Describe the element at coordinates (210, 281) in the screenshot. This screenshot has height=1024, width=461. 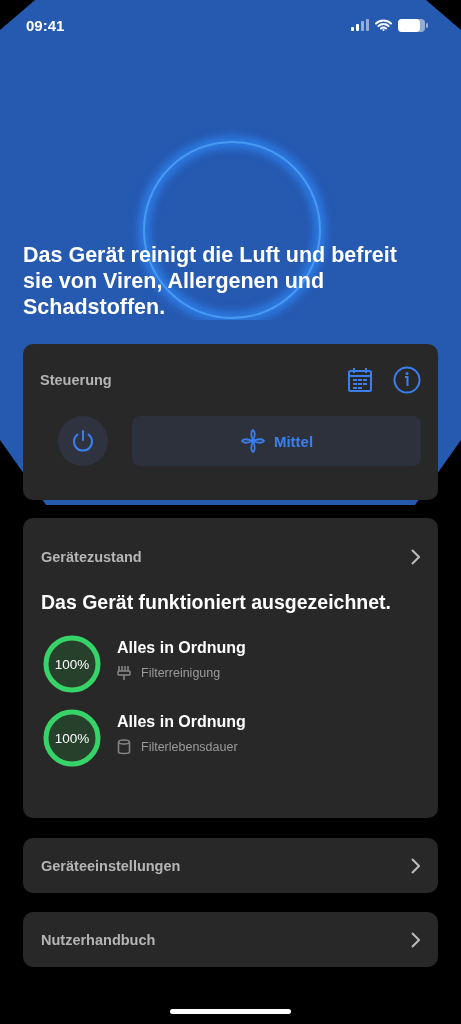
I see `headline: Das Gerät reinigt die Luft und befreit sie von Viren, Allergenen und Schadstoffen.` at that location.